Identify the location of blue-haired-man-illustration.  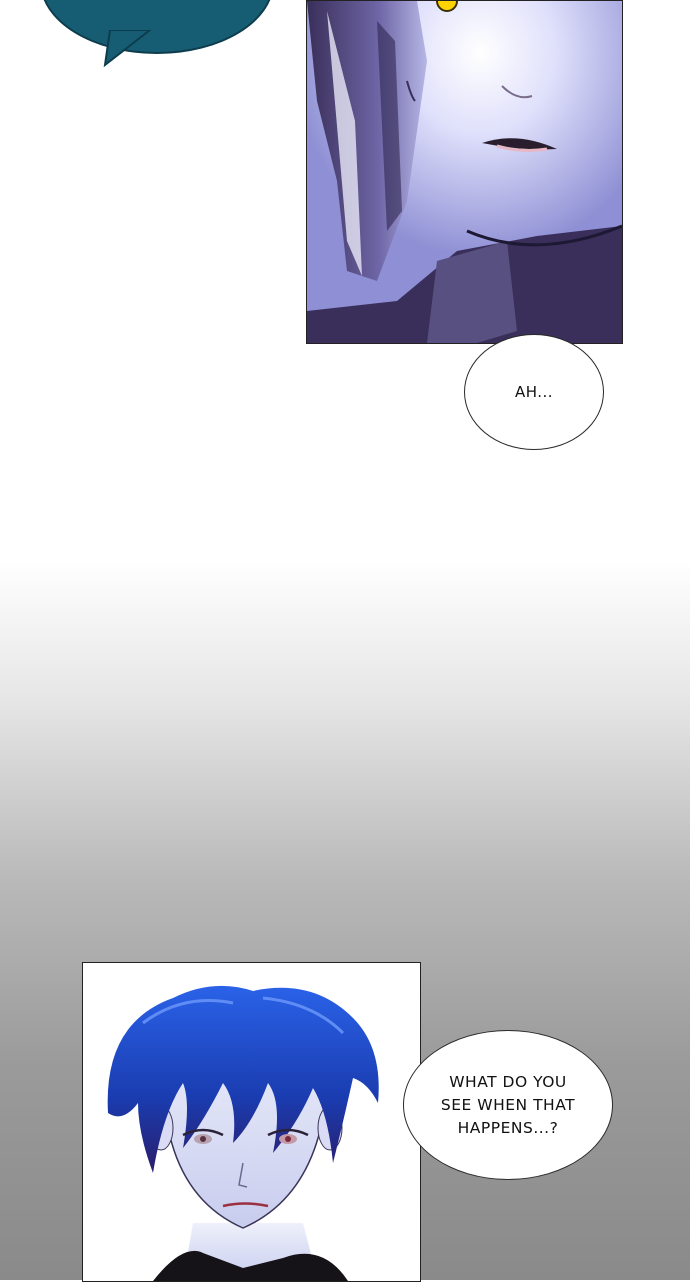
(251, 1122).